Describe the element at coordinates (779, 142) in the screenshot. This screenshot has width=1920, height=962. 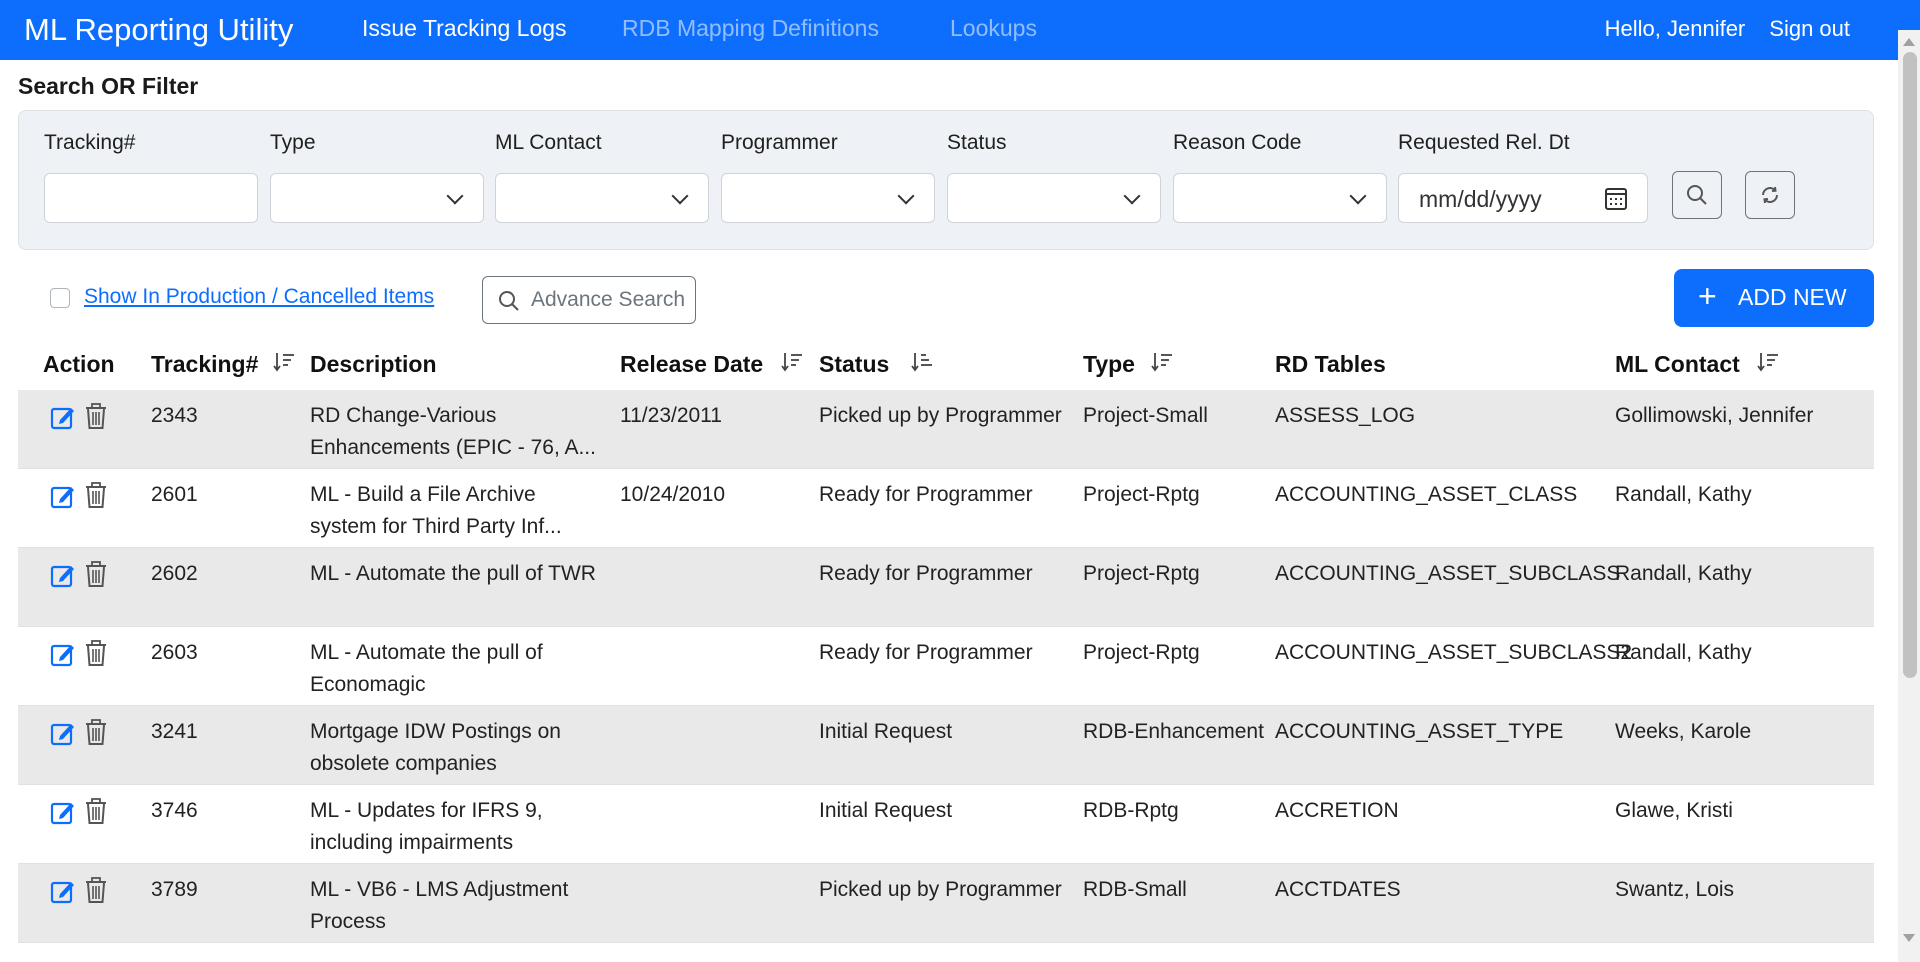
I see `programmer-label: Programmer` at that location.